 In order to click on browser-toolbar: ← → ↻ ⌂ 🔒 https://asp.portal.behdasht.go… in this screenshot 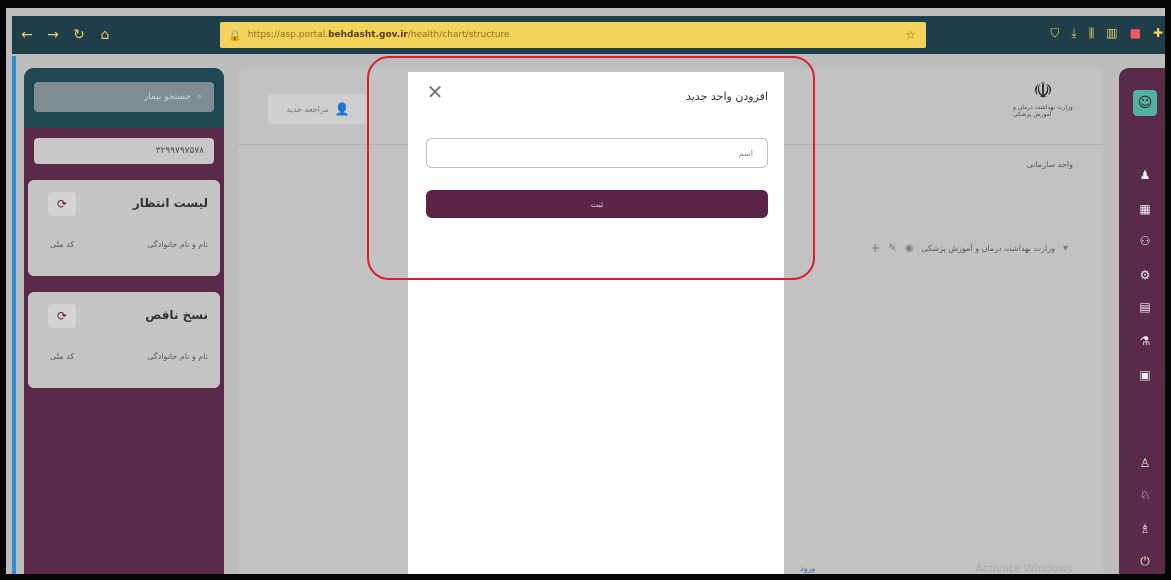, I will do `click(588, 35)`.